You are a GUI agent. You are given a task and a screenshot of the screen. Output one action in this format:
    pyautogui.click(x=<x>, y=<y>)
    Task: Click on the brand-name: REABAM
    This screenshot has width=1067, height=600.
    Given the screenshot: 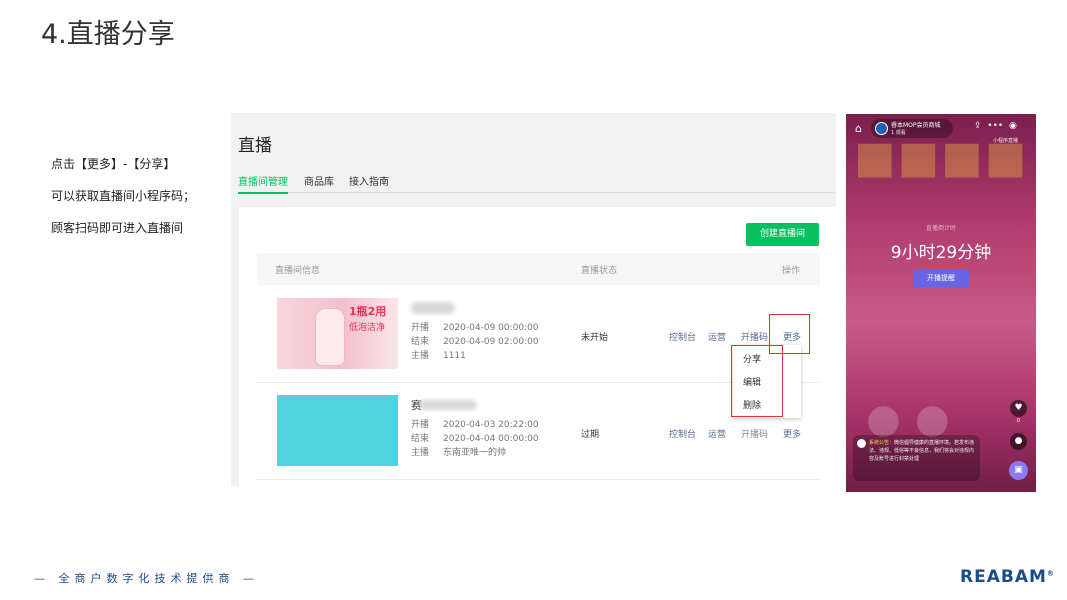 What is the action you would take?
    pyautogui.click(x=1003, y=577)
    